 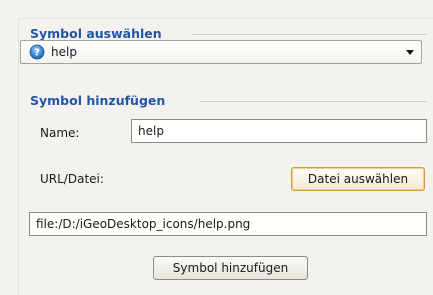 I want to click on symbol-select-value: help, so click(x=64, y=52).